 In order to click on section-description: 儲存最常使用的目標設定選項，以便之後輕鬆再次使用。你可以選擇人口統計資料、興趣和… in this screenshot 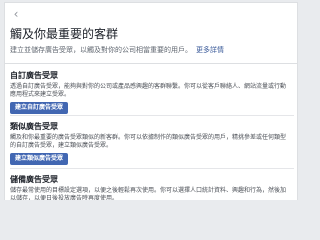, I will do `click(148, 193)`.